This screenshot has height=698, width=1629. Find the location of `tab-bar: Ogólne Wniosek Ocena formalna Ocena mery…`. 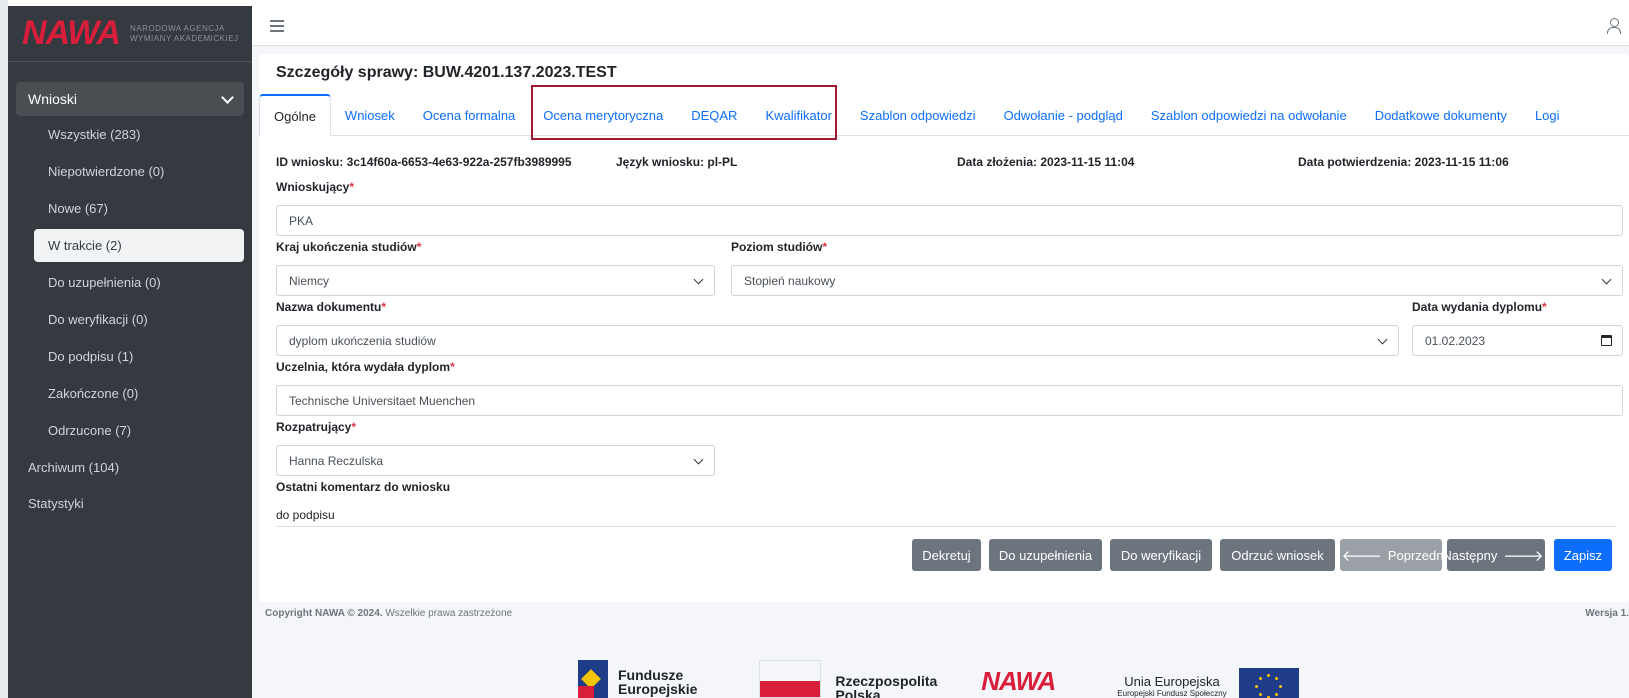

tab-bar: Ogólne Wniosek Ocena formalna Ocena mery… is located at coordinates (944, 115).